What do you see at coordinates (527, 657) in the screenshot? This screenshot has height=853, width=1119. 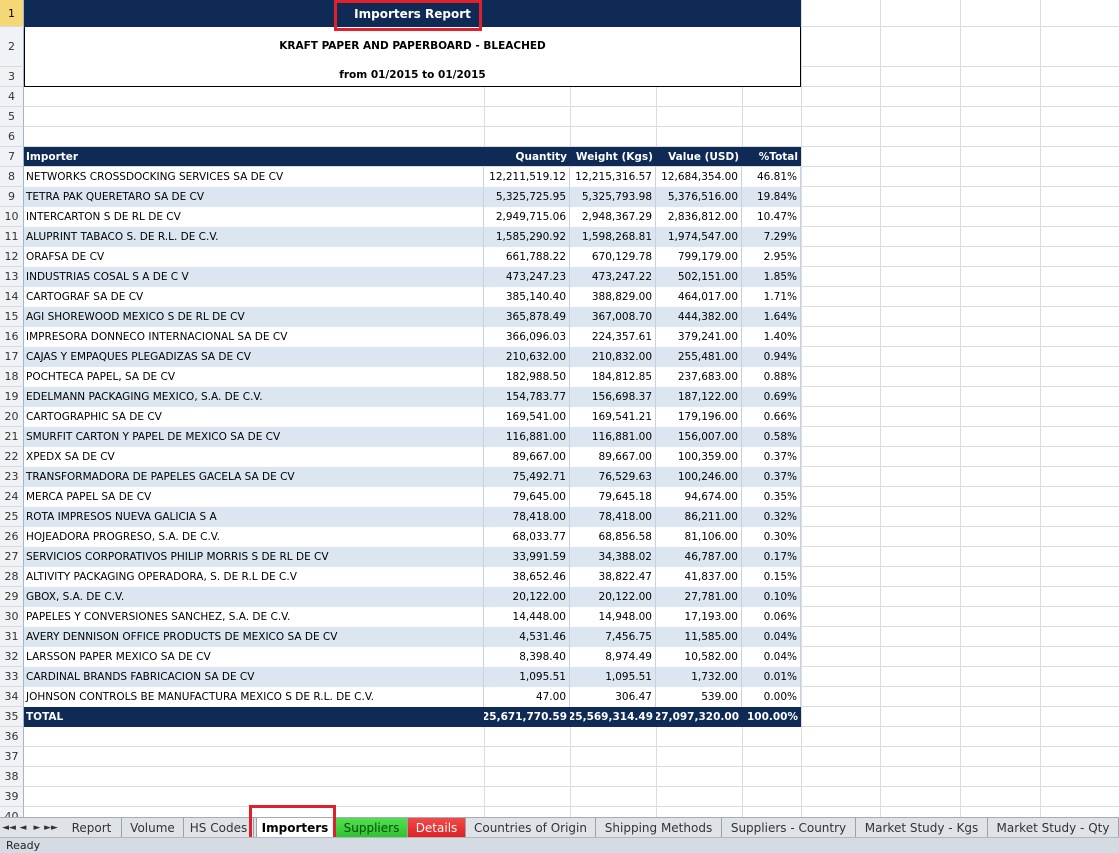 I see `quantity-cell: 8,398.40` at bounding box center [527, 657].